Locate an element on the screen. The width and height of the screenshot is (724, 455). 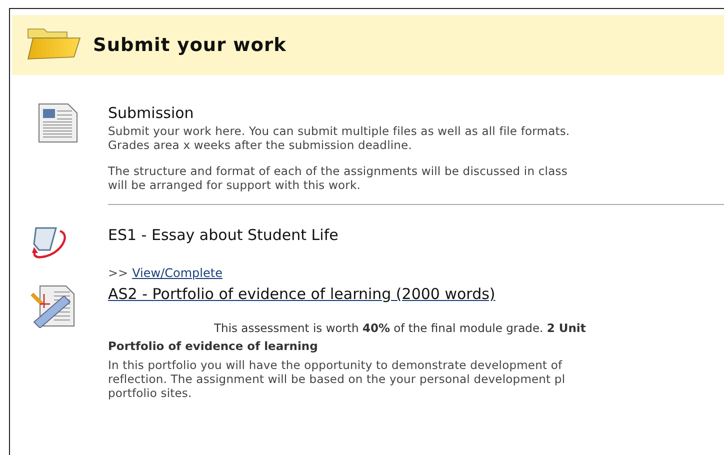
assessment-summary: This assessment is worth 40% of the final module grade. 2 Unit is located at coordinates (400, 328).